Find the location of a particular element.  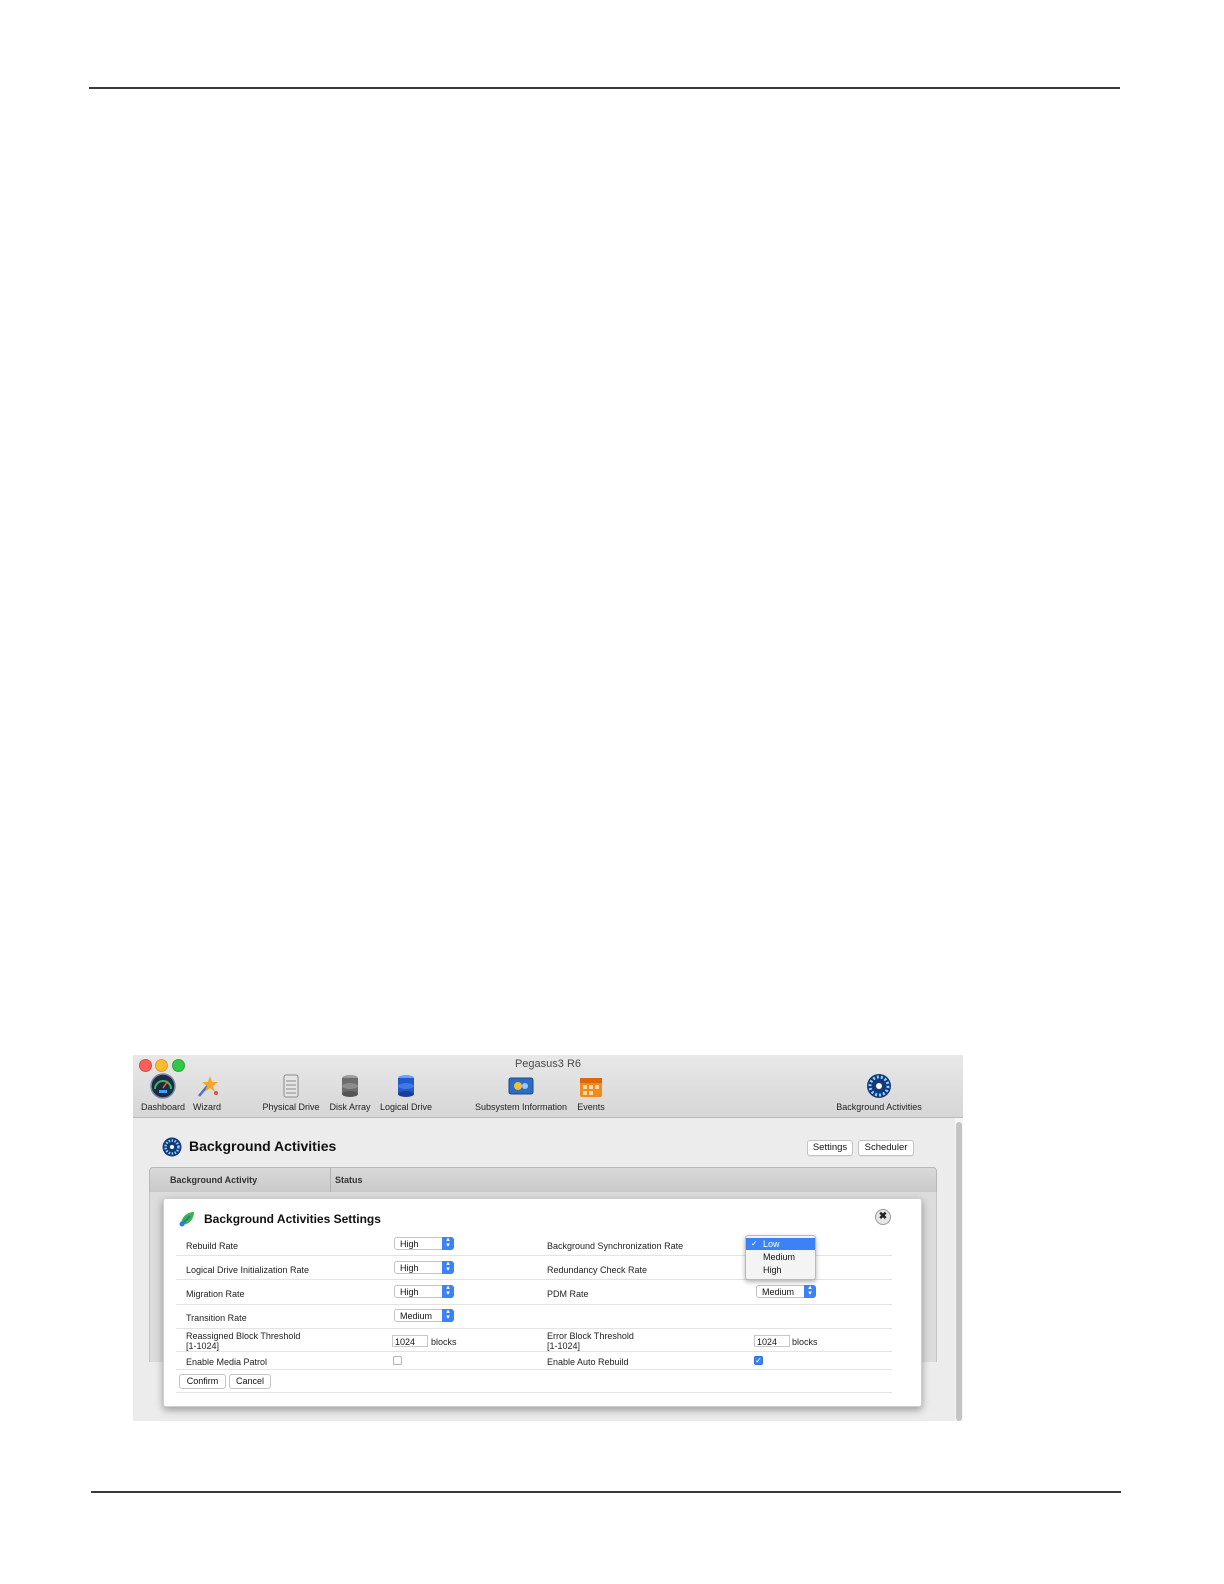

init-rate-label: Logical Drive Initialization Rate is located at coordinates (248, 1270).